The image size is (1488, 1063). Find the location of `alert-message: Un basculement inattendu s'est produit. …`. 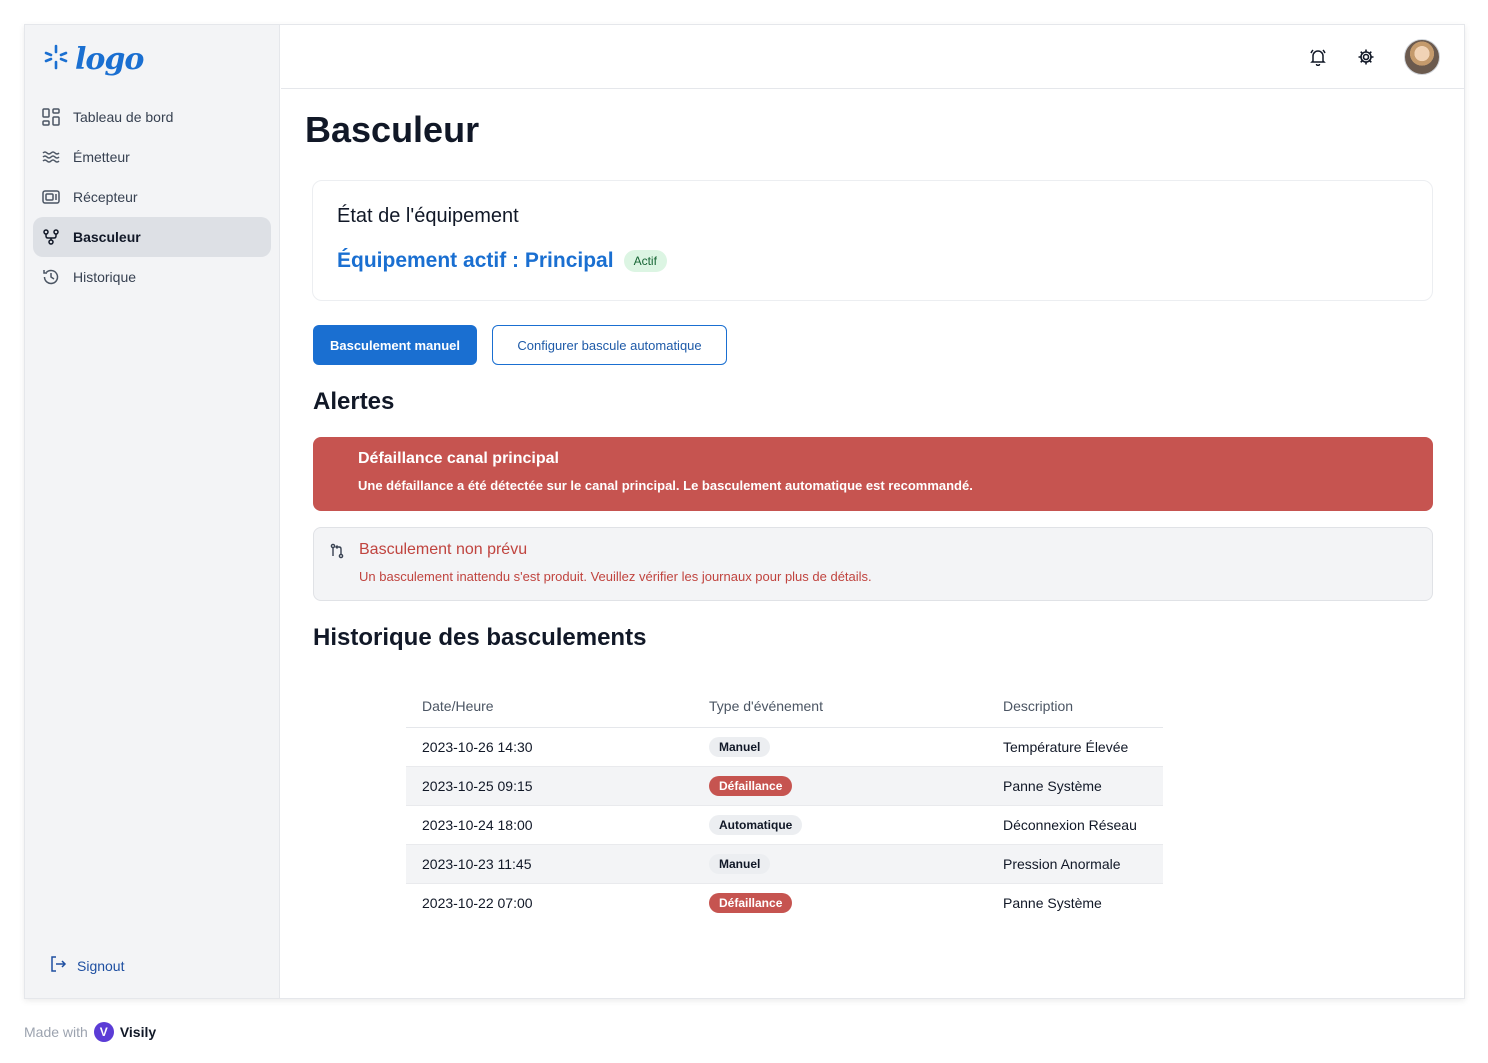

alert-message: Un basculement inattendu s'est produit. … is located at coordinates (615, 576).